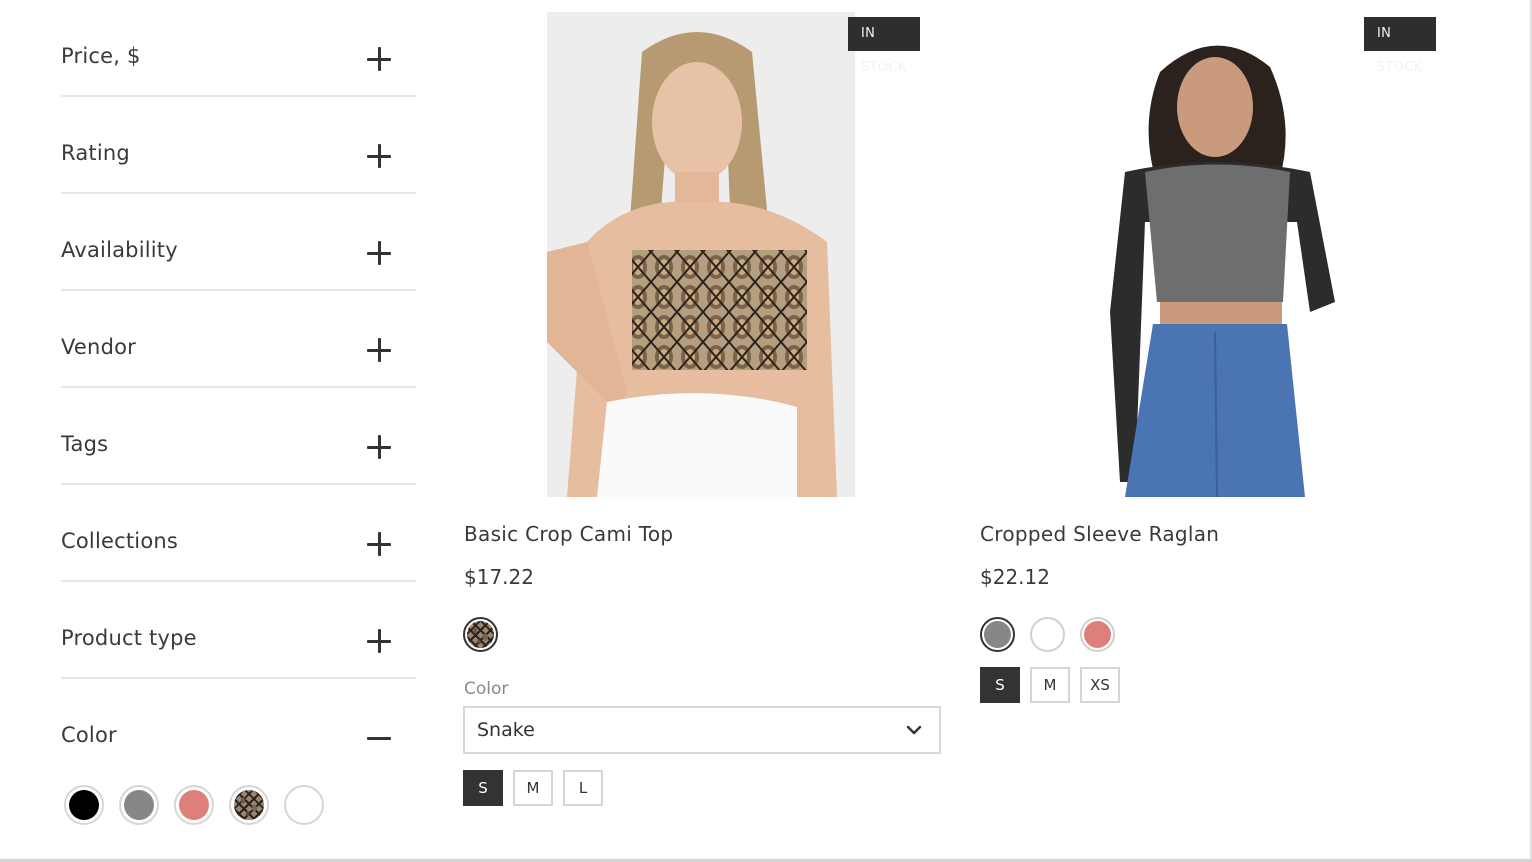 This screenshot has height=862, width=1532. I want to click on filter-availability: Availability, so click(238, 242).